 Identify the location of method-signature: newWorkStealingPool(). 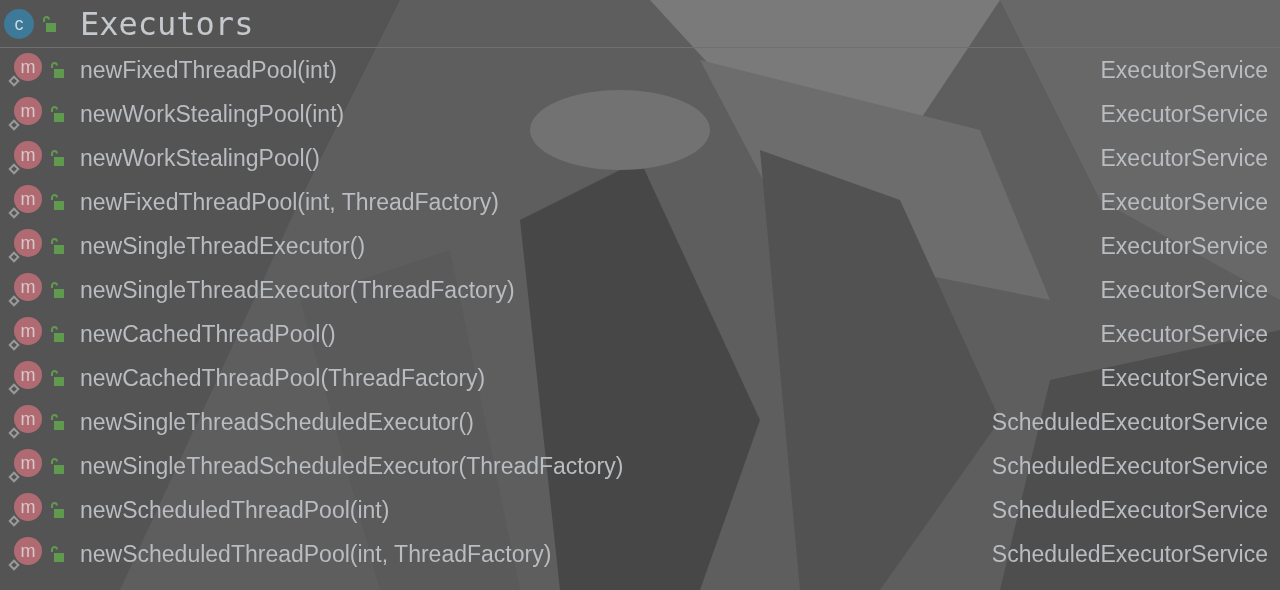
(200, 158).